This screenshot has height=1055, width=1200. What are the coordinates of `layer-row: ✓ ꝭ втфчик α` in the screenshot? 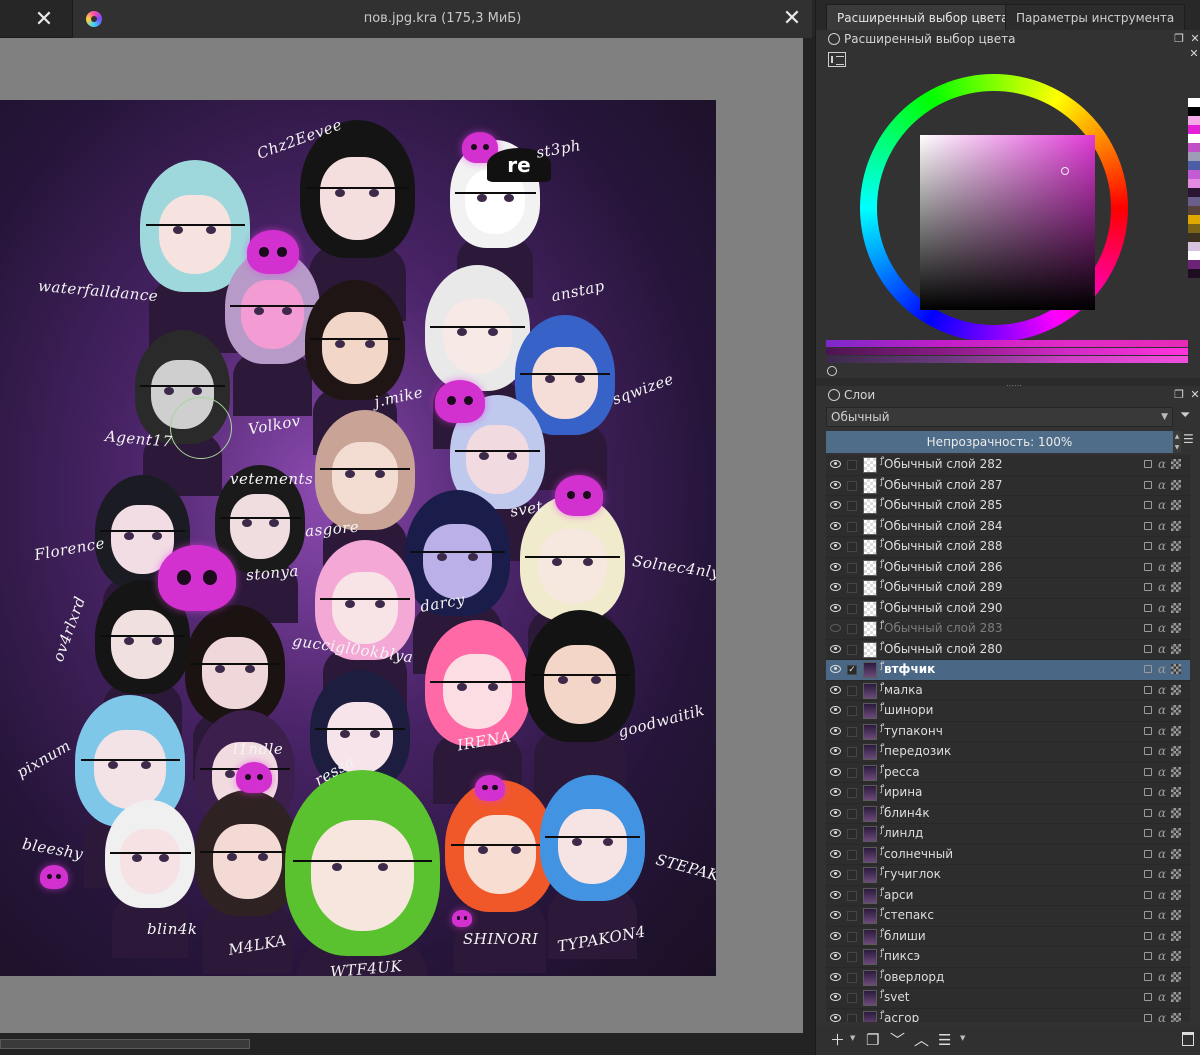 It's located at (1008, 670).